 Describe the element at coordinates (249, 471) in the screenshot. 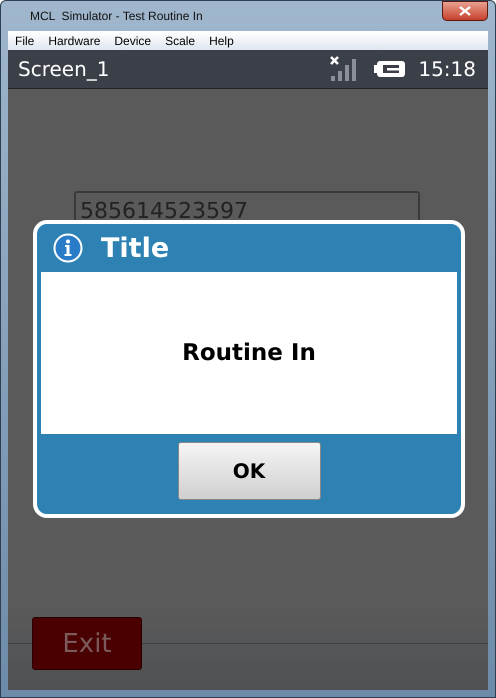

I see `ok-button: OK` at that location.